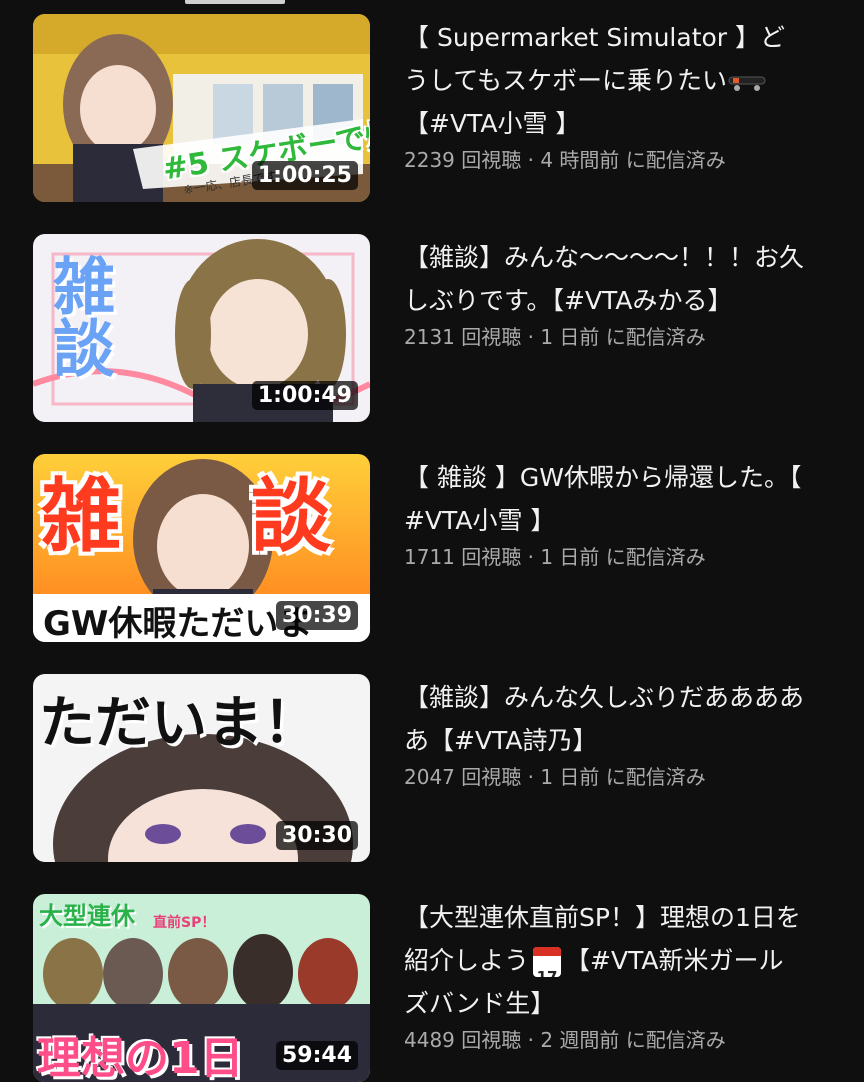 This screenshot has height=1082, width=864. I want to click on thumbnail-caption-sp: 直前SP！, so click(184, 923).